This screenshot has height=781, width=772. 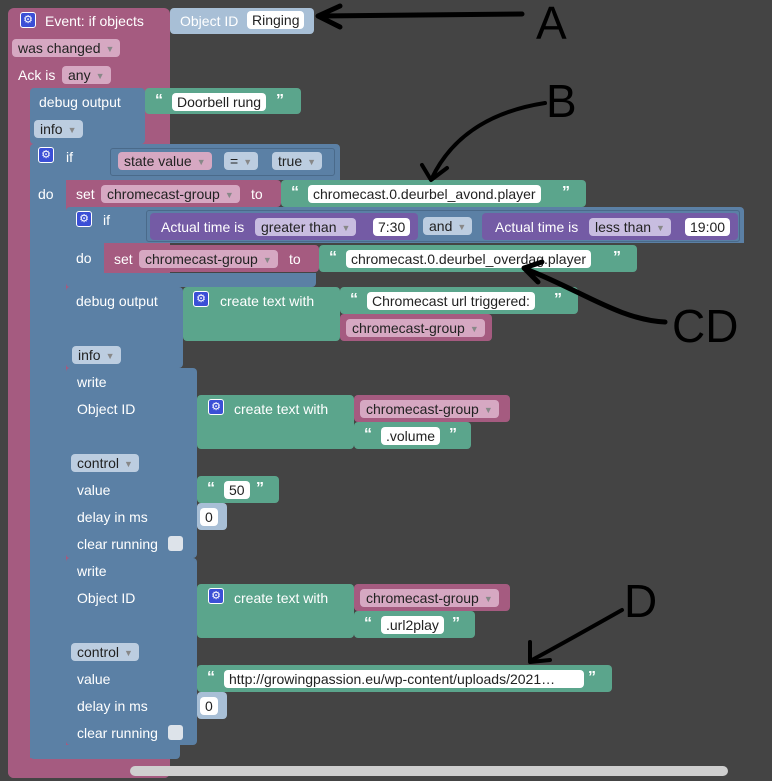 I want to click on time1-label: Actual time is, so click(x=203, y=227).